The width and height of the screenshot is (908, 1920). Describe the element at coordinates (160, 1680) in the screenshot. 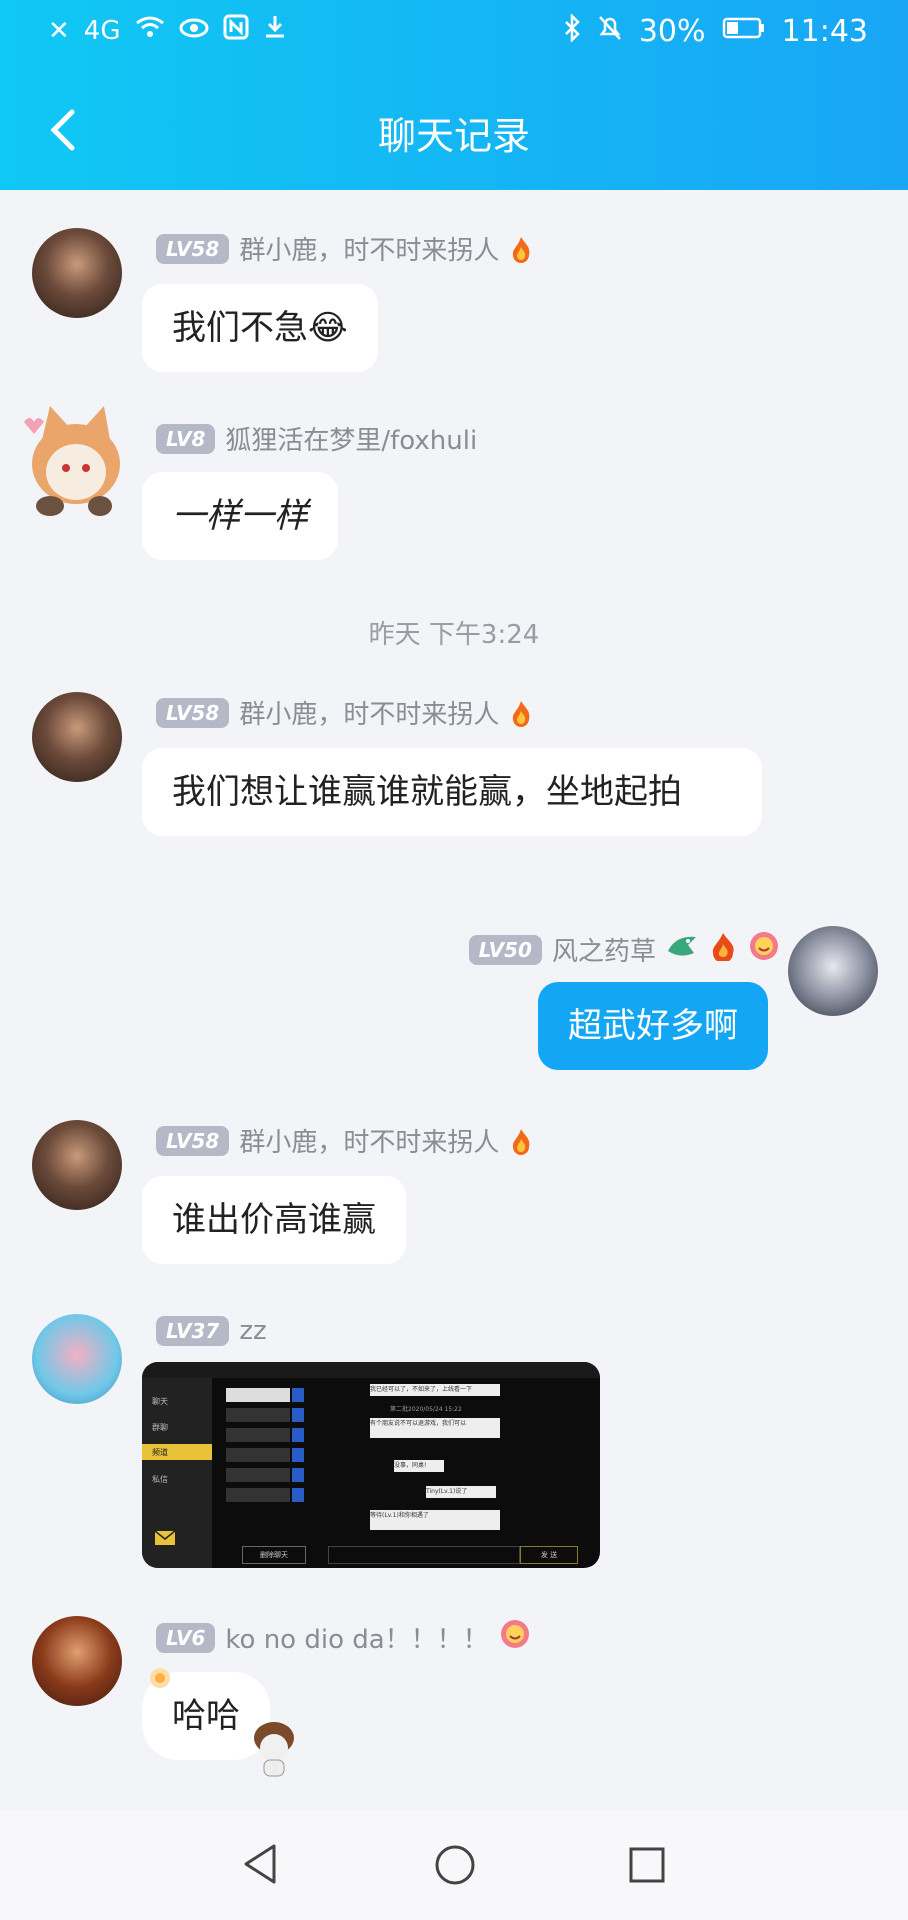

I see `bubble-spark-icon` at that location.